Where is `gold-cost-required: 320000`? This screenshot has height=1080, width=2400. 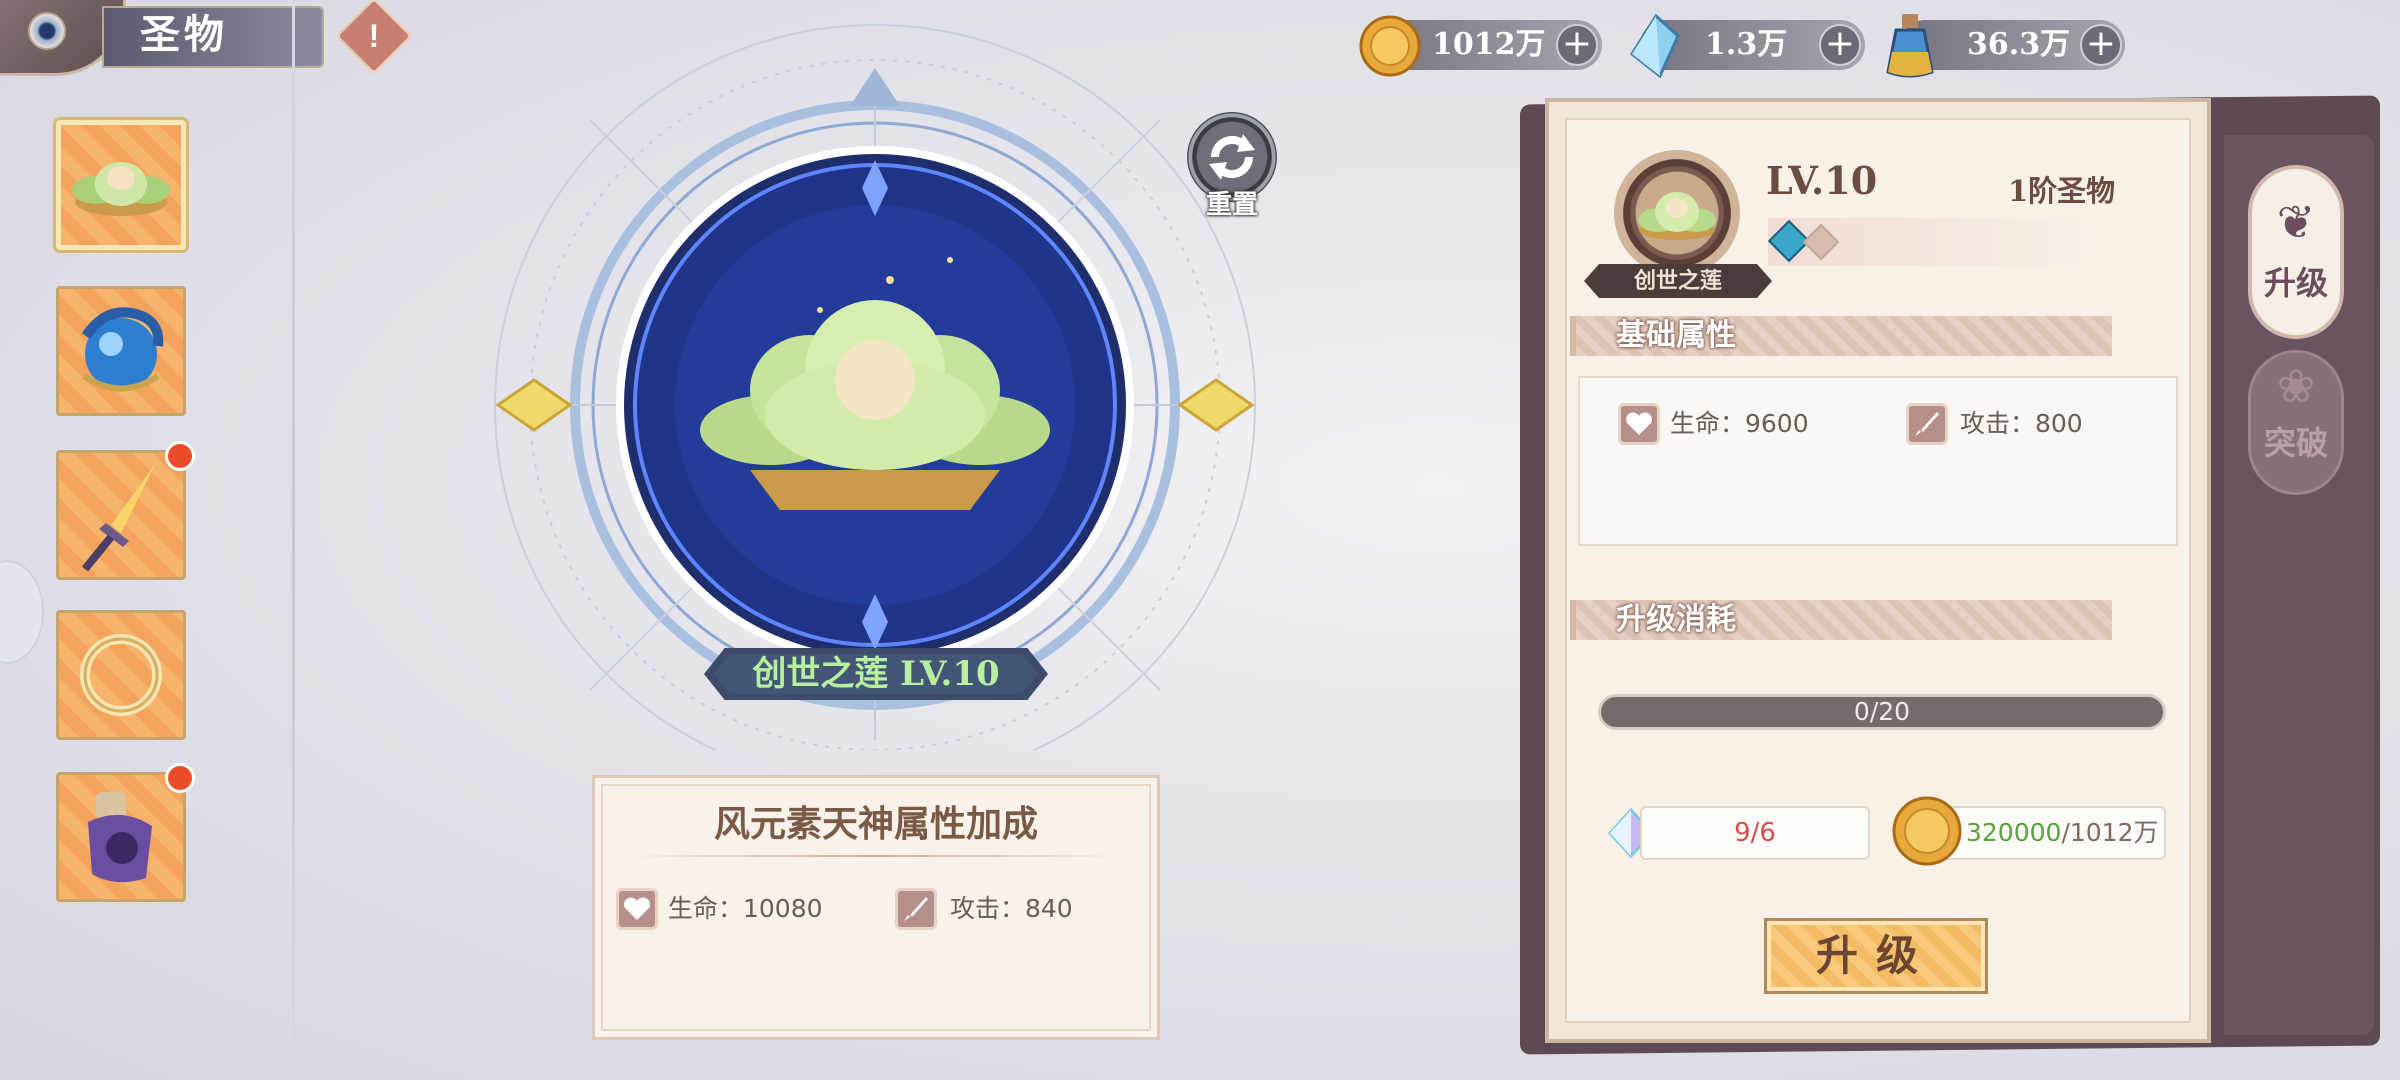
gold-cost-required: 320000 is located at coordinates (2014, 832).